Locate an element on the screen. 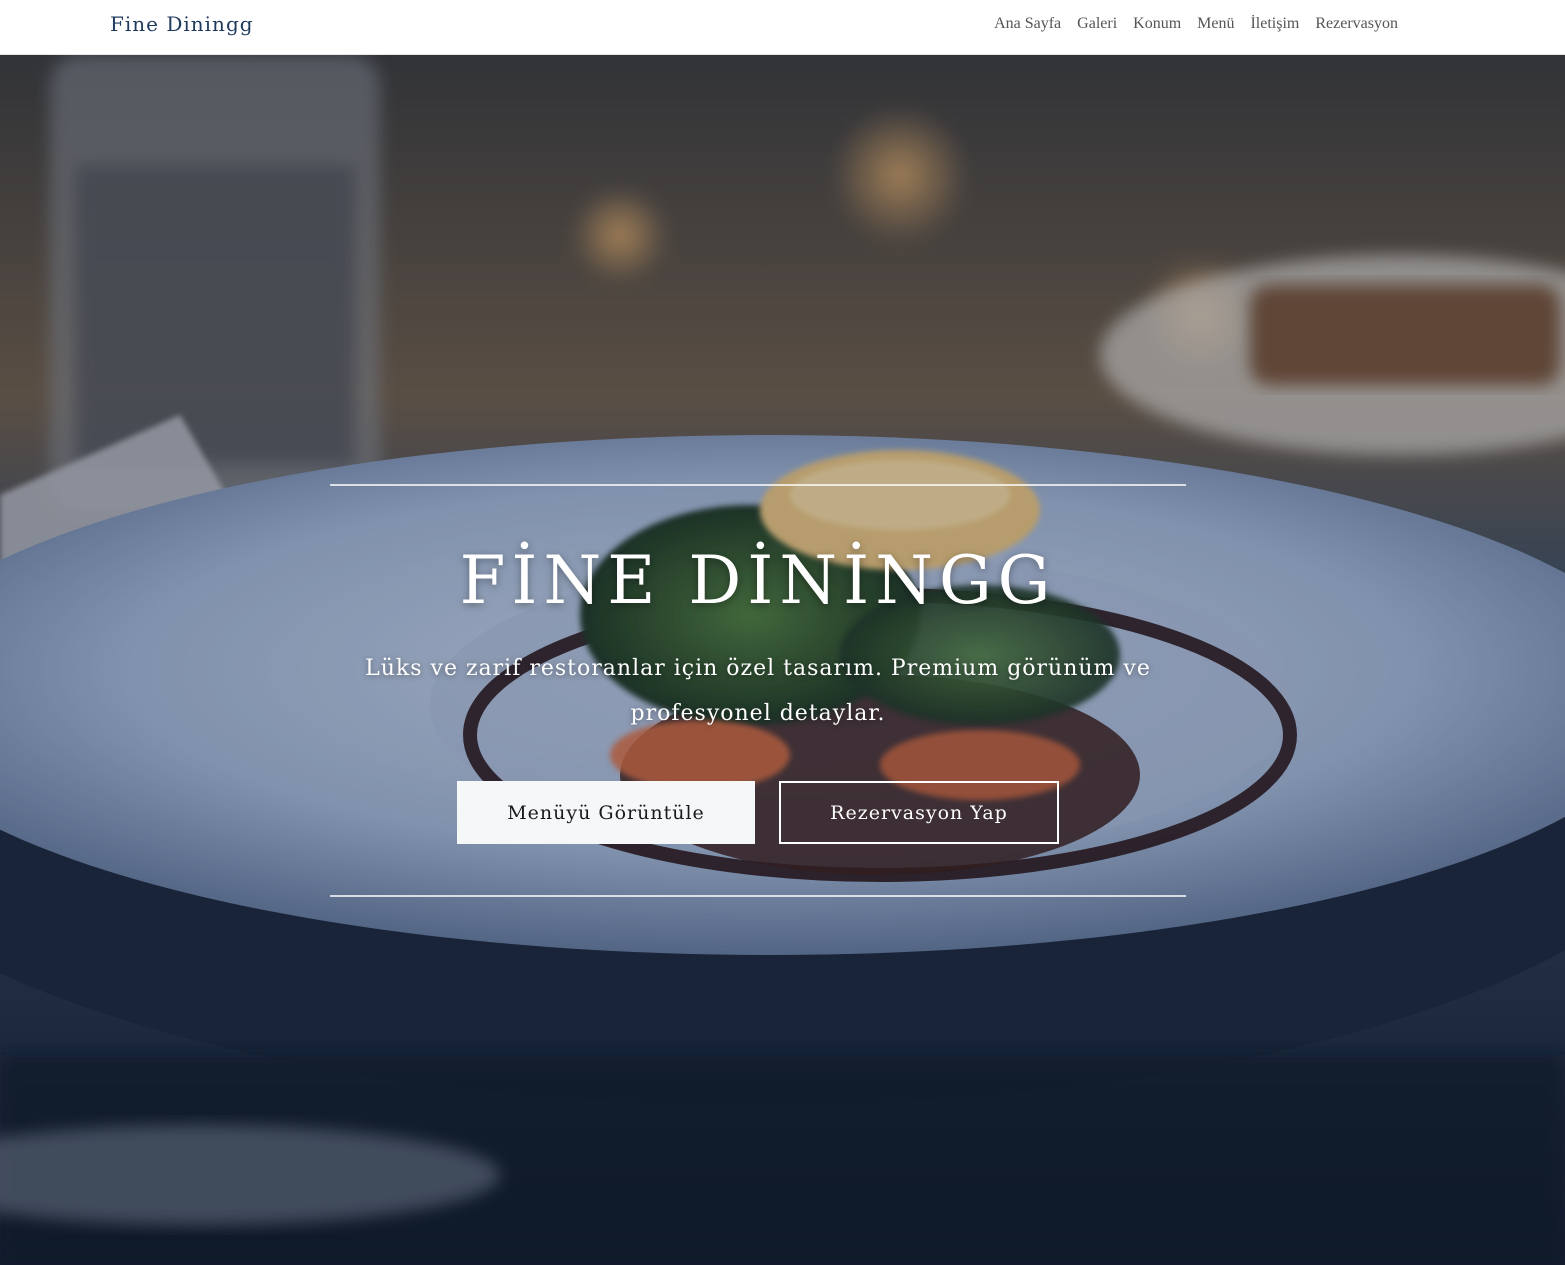 The height and width of the screenshot is (1265, 1565). nav-link-iletisim: İletişim is located at coordinates (1274, 24).